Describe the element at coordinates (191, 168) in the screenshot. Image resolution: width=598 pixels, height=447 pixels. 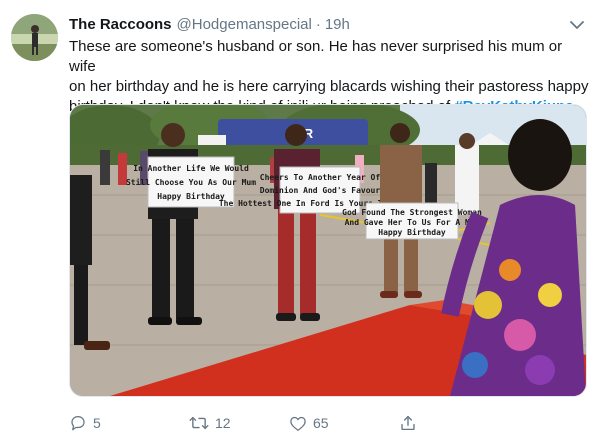
I see `sign-1-line: In Another Life We Would` at that location.